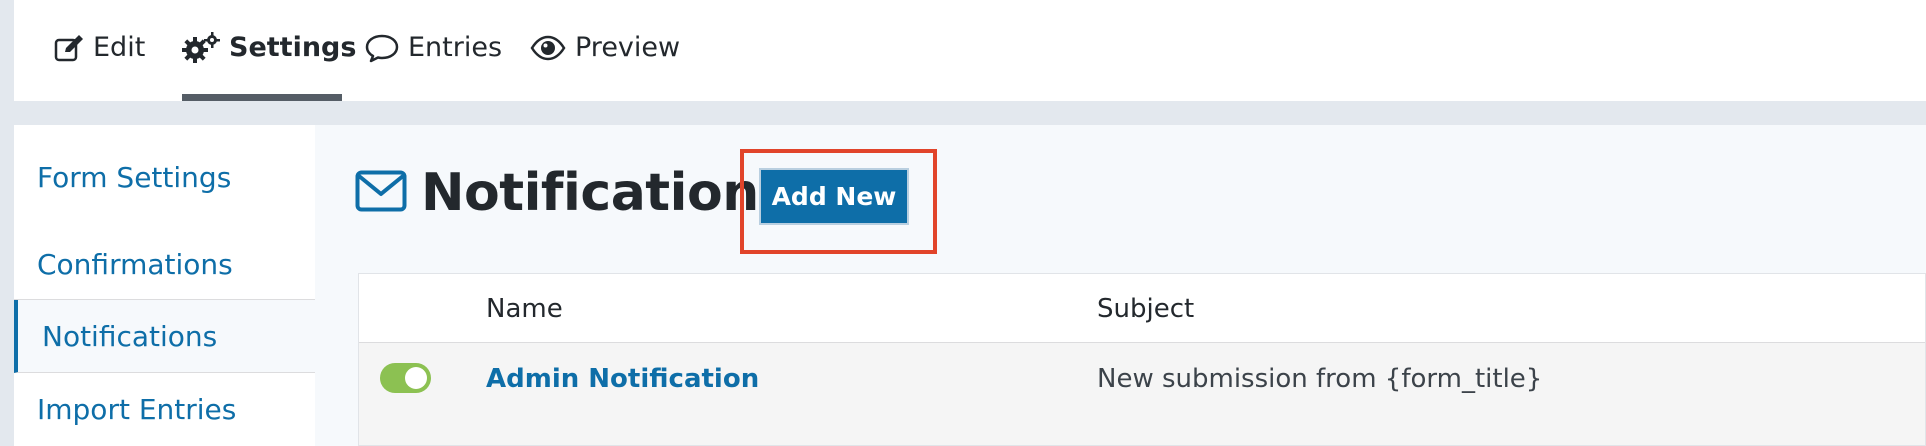 The width and height of the screenshot is (1926, 446). I want to click on edit-icon, so click(69, 48).